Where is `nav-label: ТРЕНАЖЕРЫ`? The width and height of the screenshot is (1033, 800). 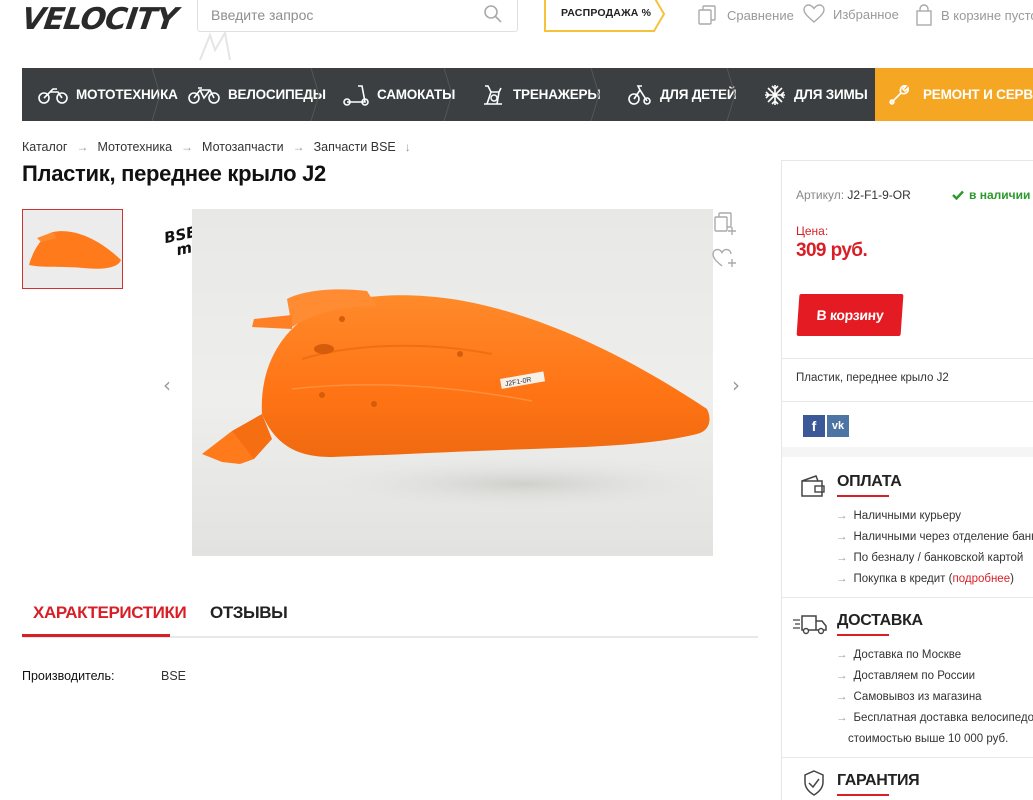 nav-label: ТРЕНАЖЕРЫ is located at coordinates (557, 94).